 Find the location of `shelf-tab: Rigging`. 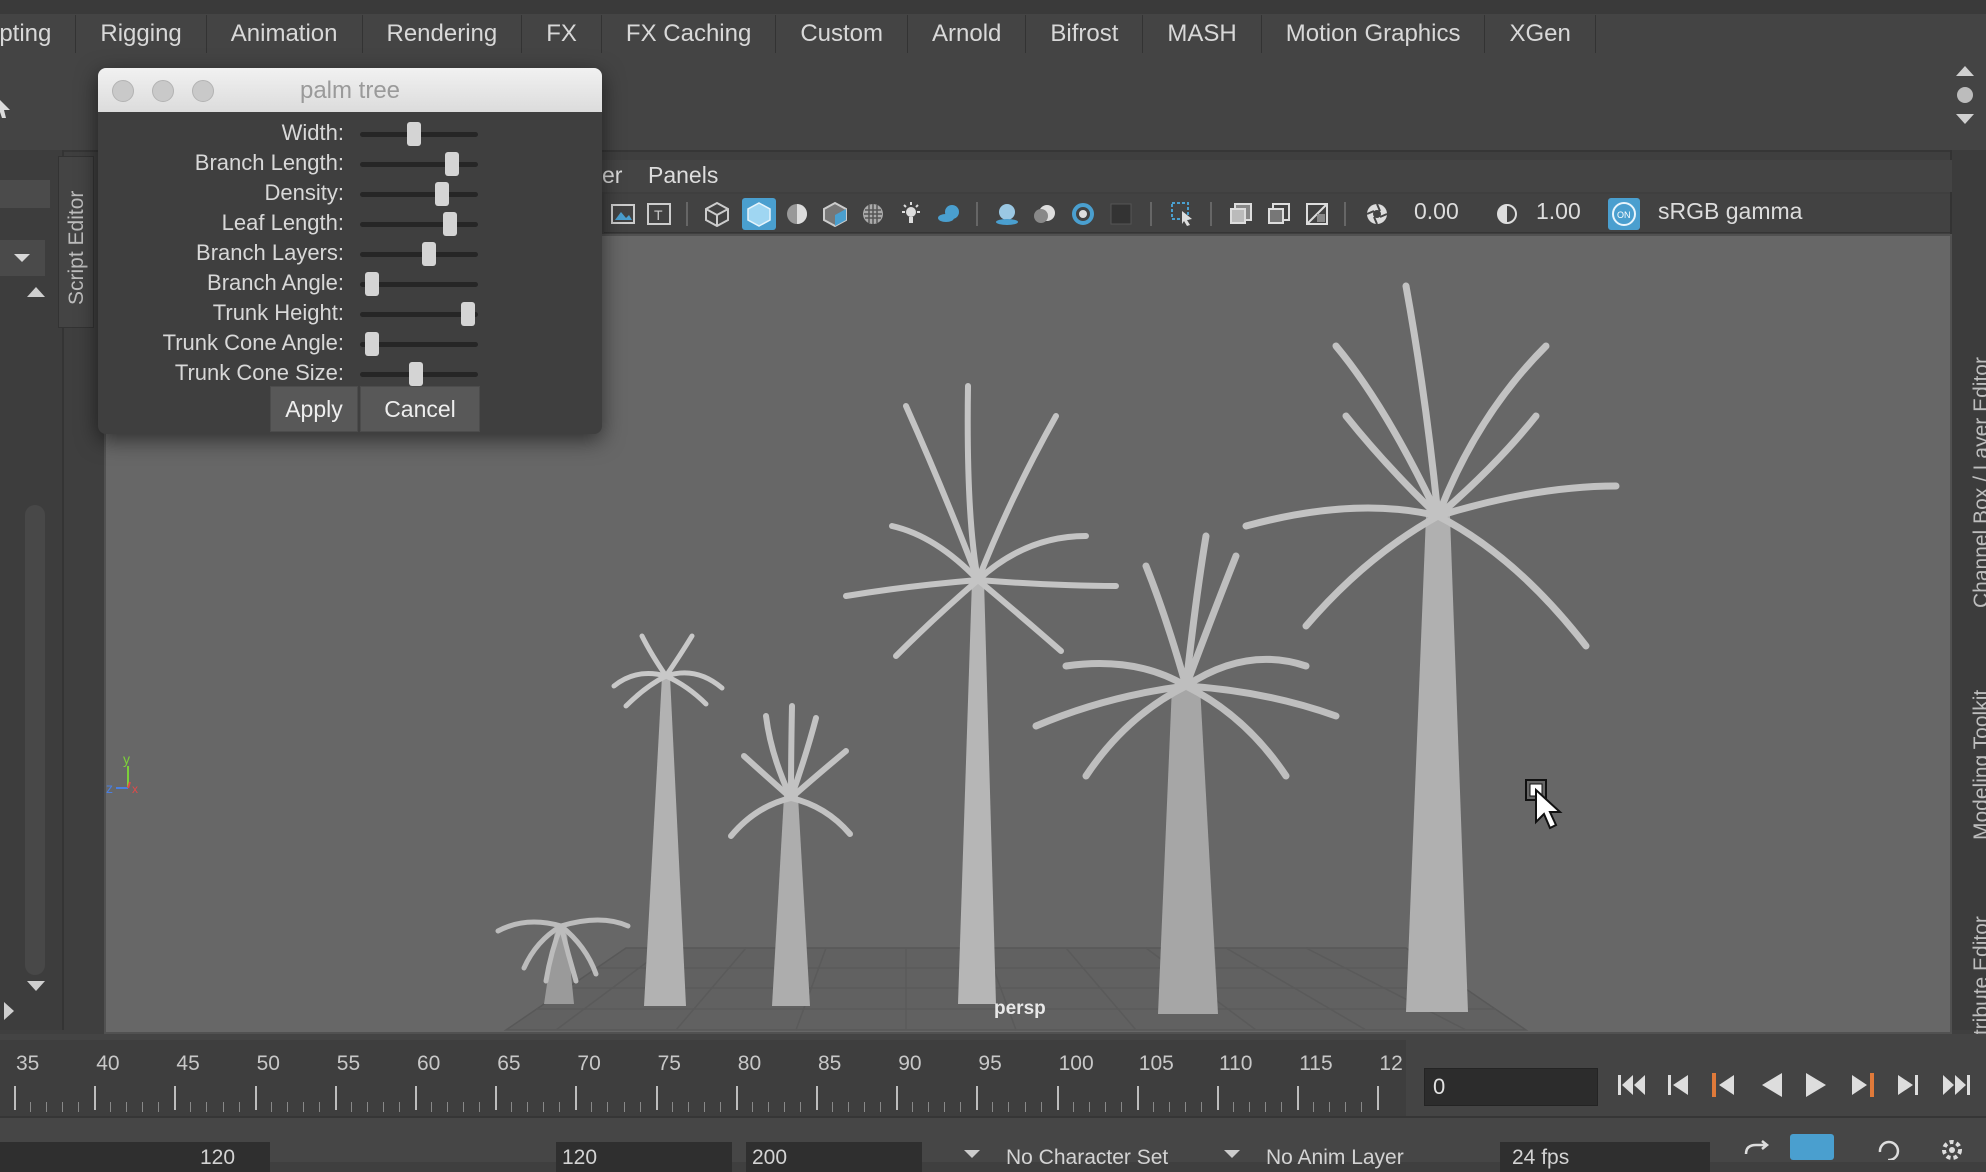

shelf-tab: Rigging is located at coordinates (141, 34).